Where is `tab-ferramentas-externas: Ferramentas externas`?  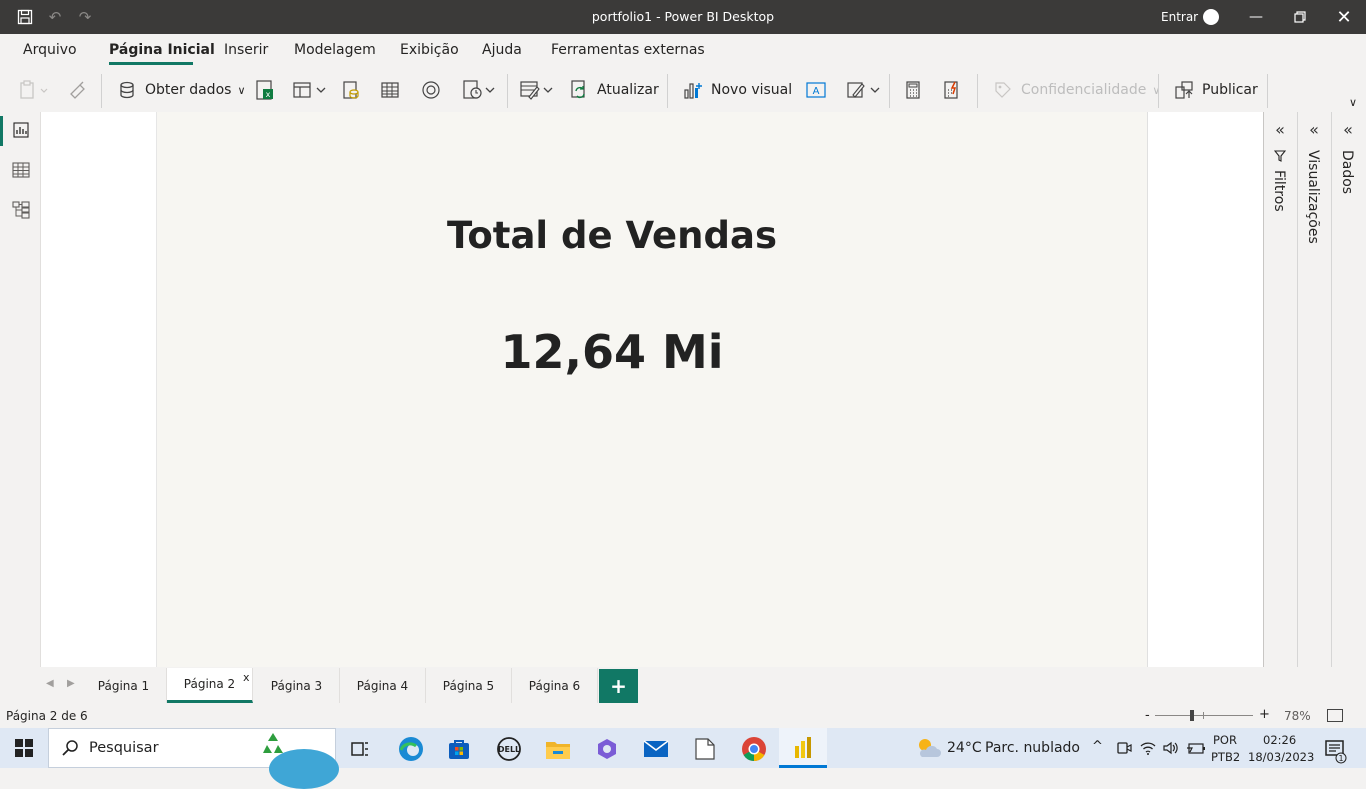
tab-ferramentas-externas: Ferramentas externas is located at coordinates (628, 50).